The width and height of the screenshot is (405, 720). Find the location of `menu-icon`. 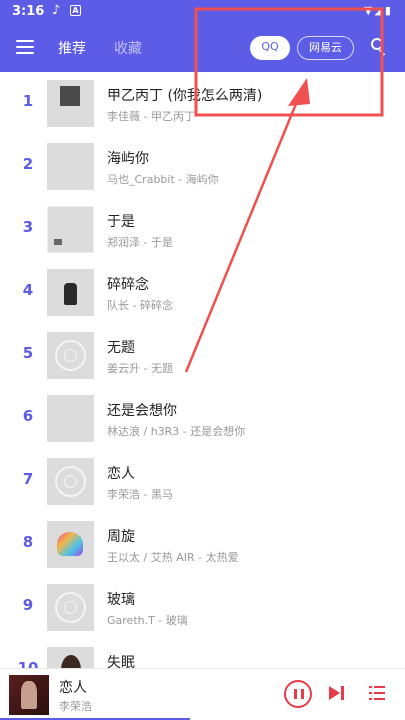

menu-icon is located at coordinates (26, 47).